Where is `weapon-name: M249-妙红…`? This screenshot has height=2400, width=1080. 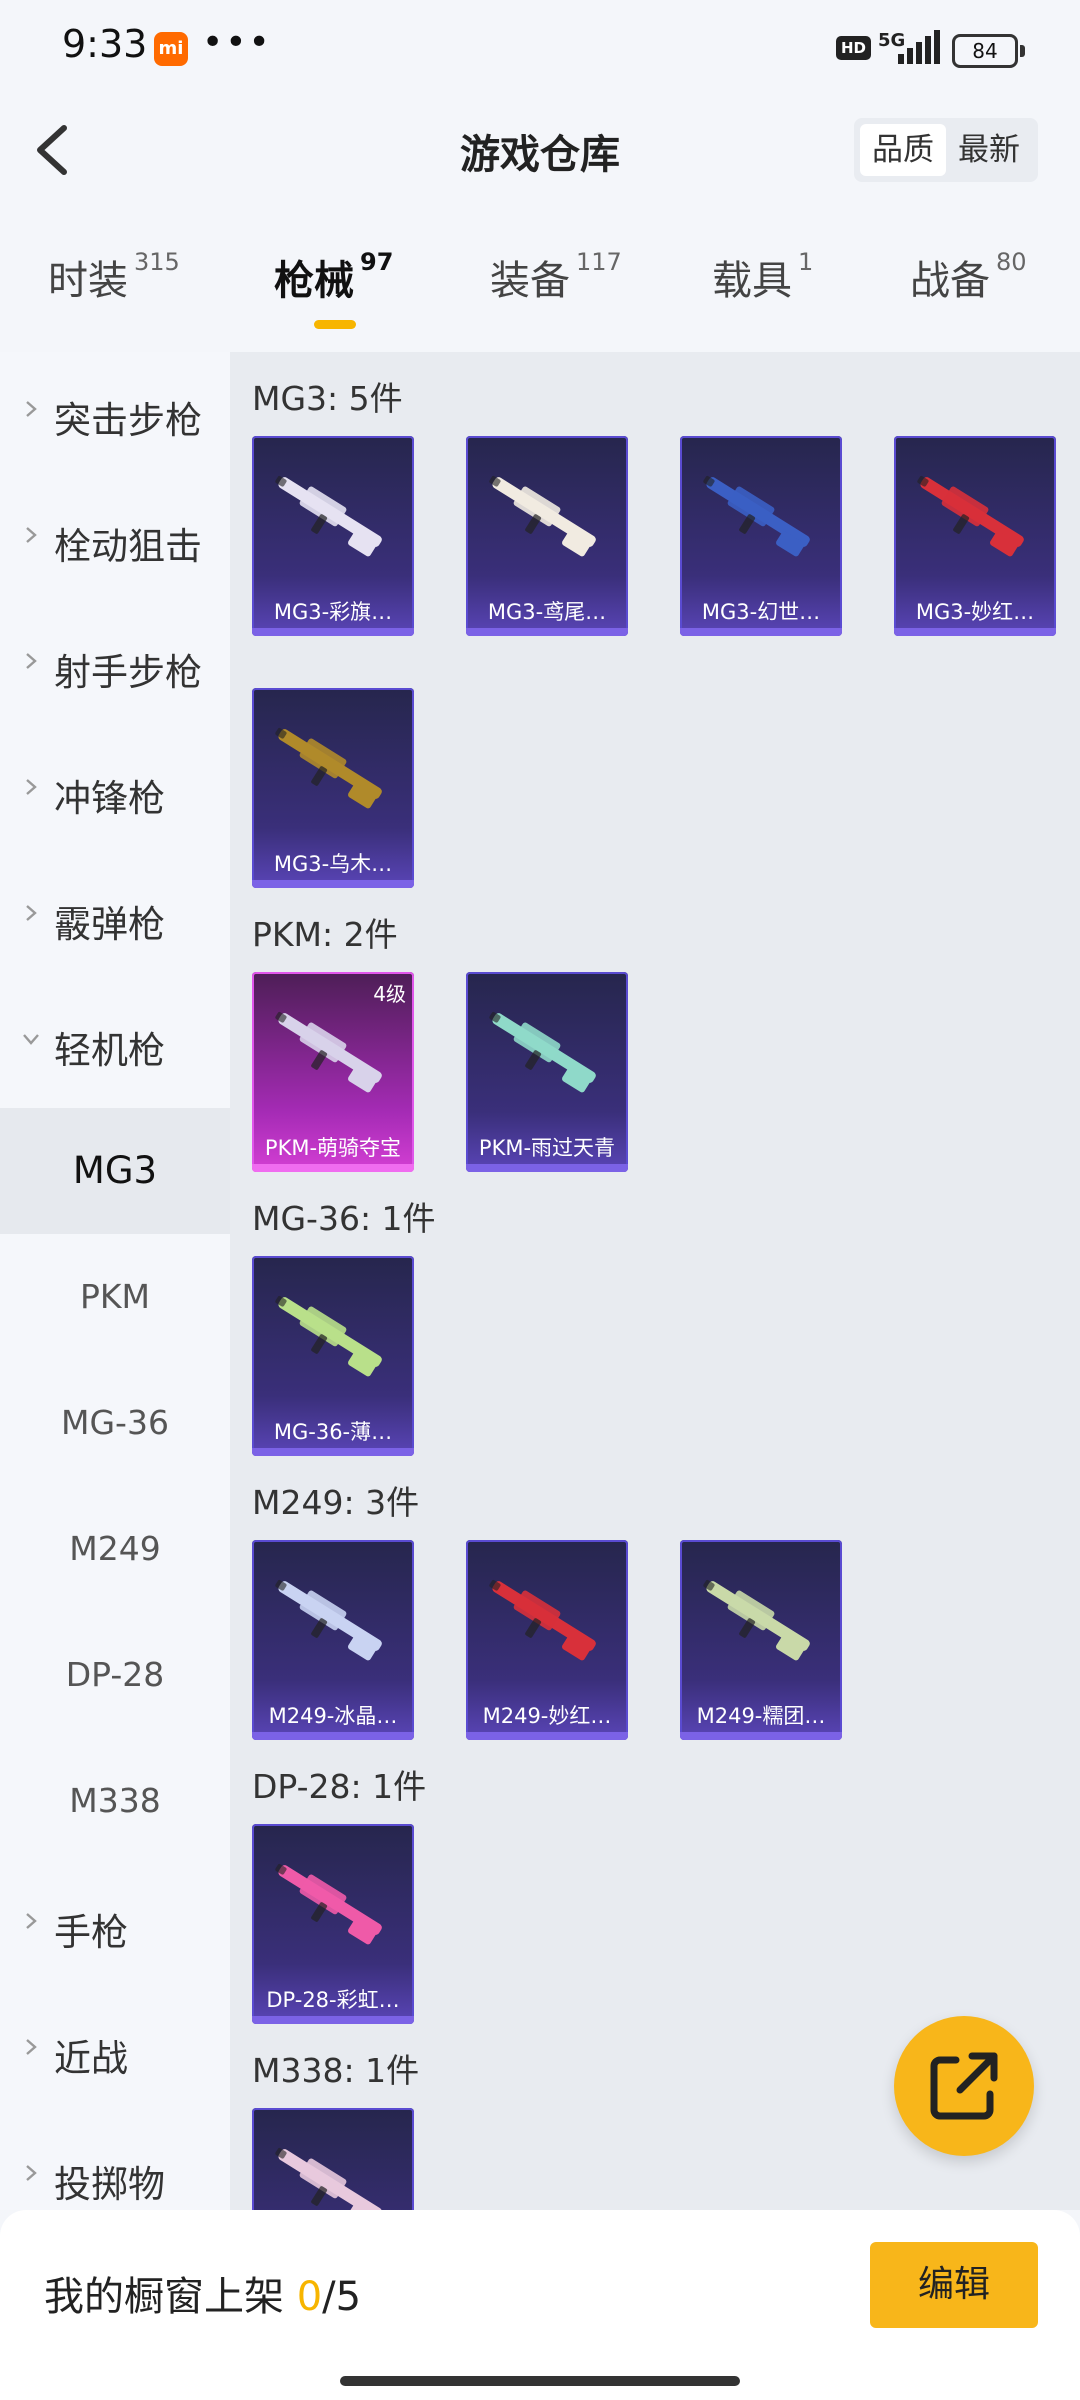
weapon-name: M249-妙红… is located at coordinates (547, 1716).